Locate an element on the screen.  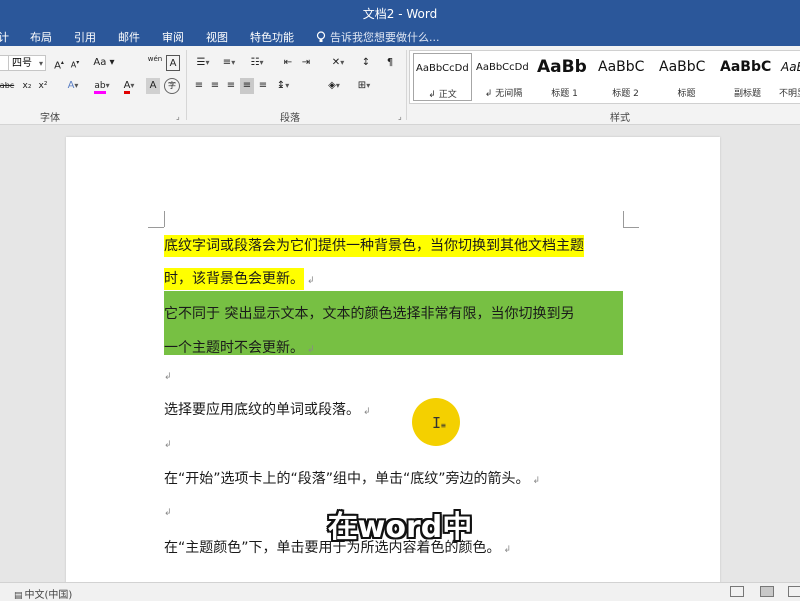
line-spacing-button: ↨▾ is located at coordinates (283, 86).